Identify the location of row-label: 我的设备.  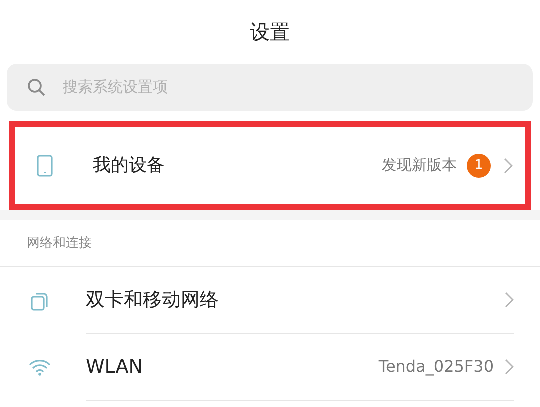
(129, 166).